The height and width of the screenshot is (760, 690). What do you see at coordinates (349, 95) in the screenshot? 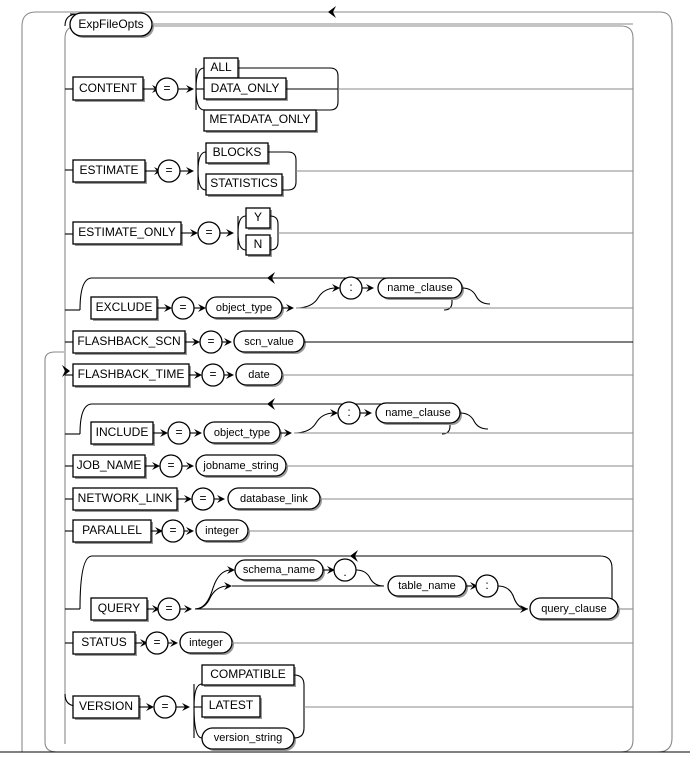
I see `row-content: CONTENT = ALL DATA_ONLY METADATA_ONLY` at bounding box center [349, 95].